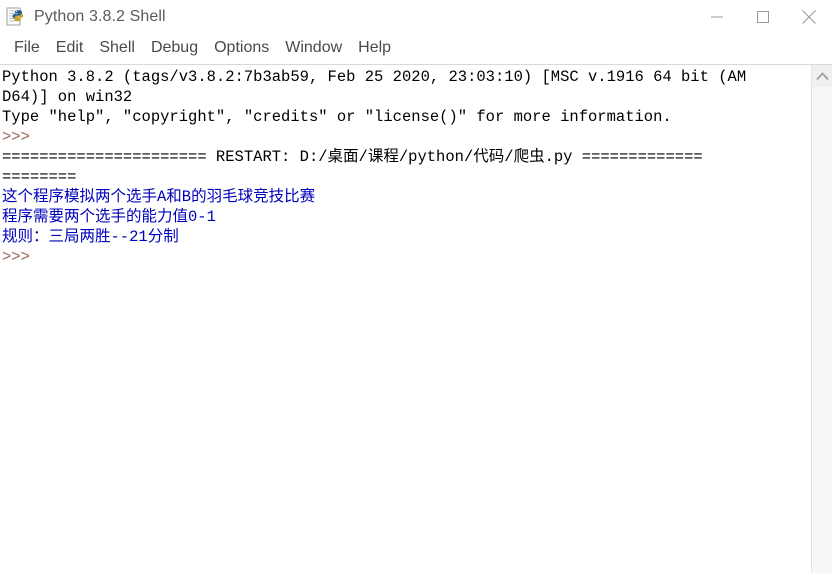 The height and width of the screenshot is (573, 832). I want to click on scrollbar-track, so click(822, 330).